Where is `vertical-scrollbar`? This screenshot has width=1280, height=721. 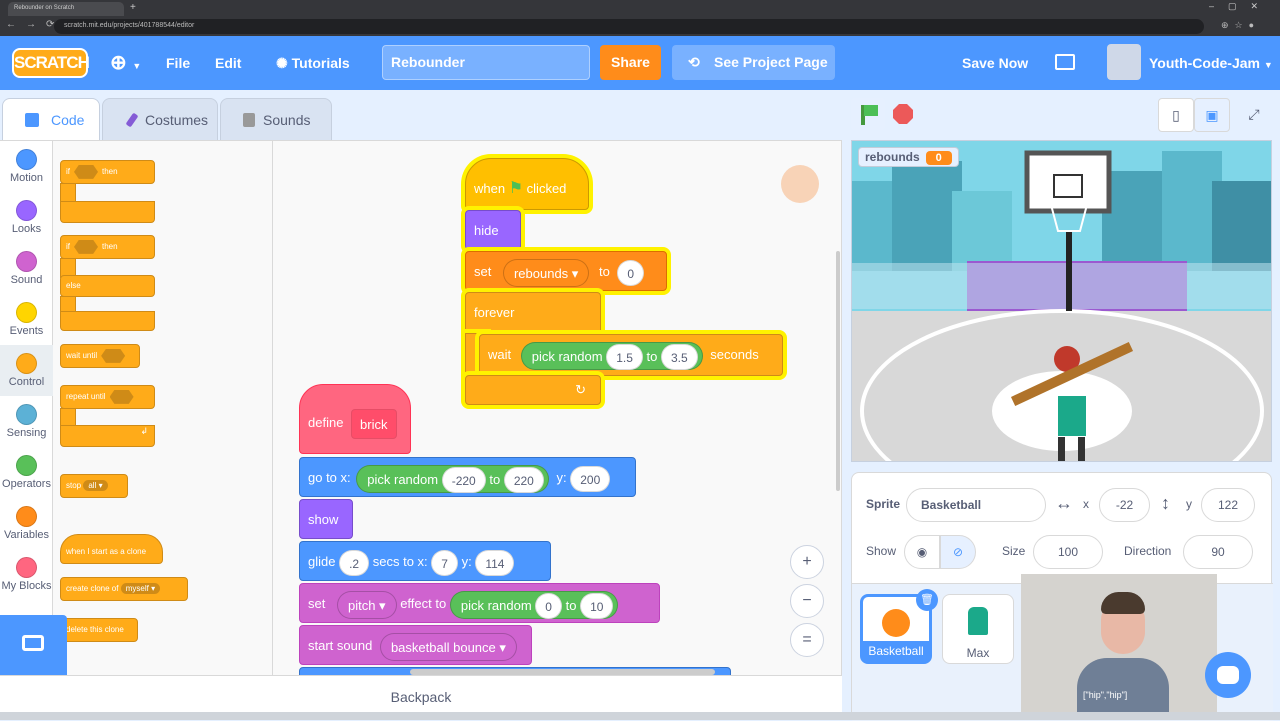
vertical-scrollbar is located at coordinates (838, 371).